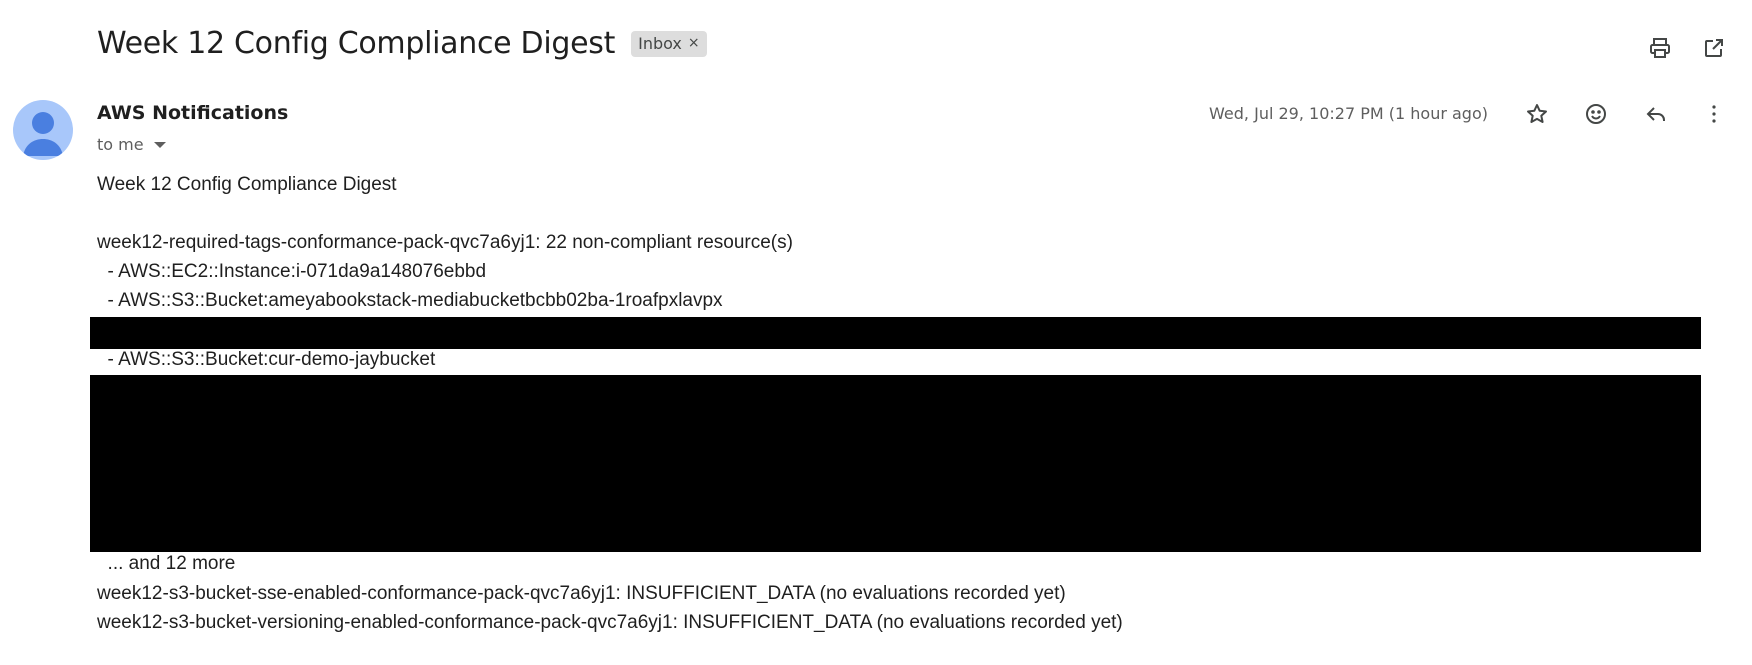 The width and height of the screenshot is (1752, 665). I want to click on label-chip-text: Inbox, so click(660, 43).